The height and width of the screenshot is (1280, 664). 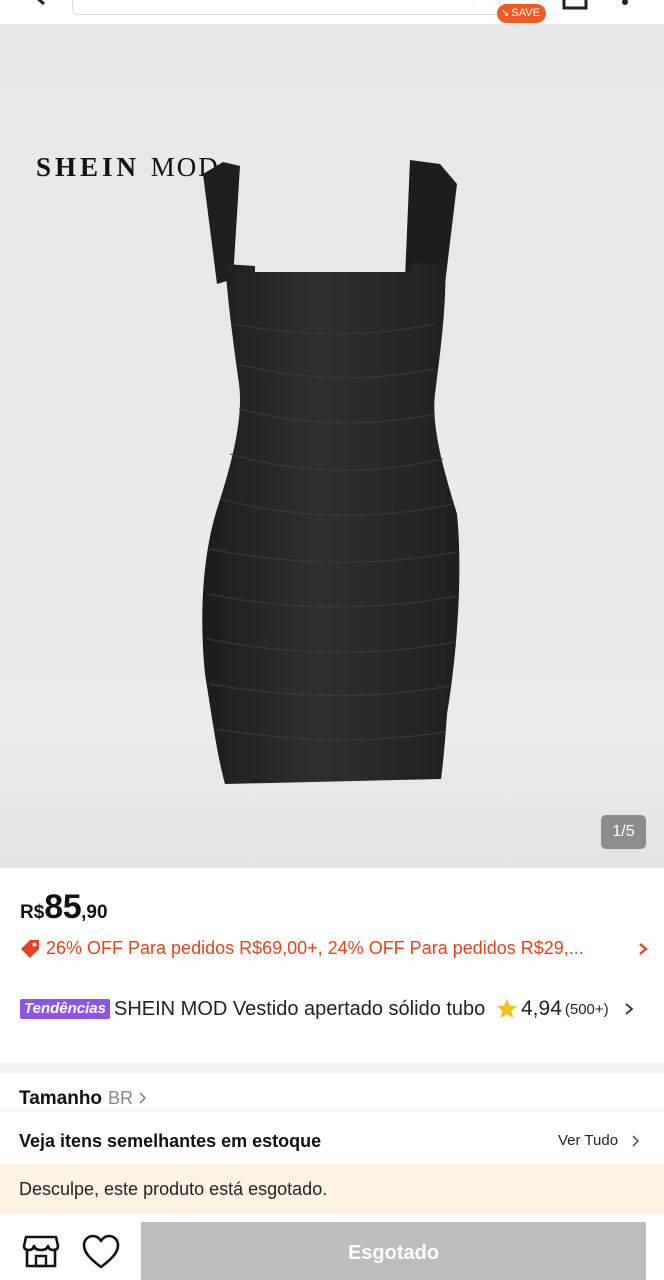 What do you see at coordinates (507, 1008) in the screenshot?
I see `star-icon` at bounding box center [507, 1008].